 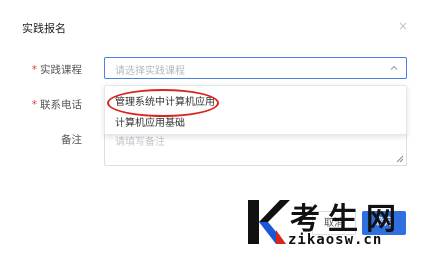 I want to click on watermark-domain: zikaosw.cn, so click(x=335, y=240).